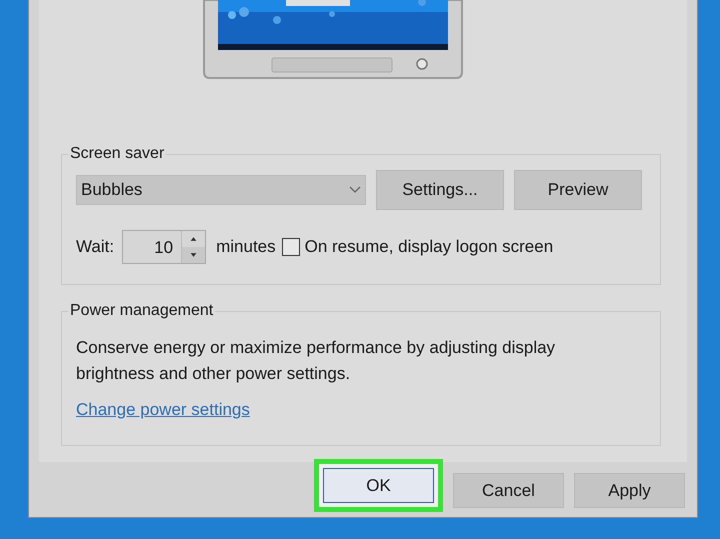 This screenshot has width=720, height=539. What do you see at coordinates (378, 485) in the screenshot?
I see `dialog-button: OK` at bounding box center [378, 485].